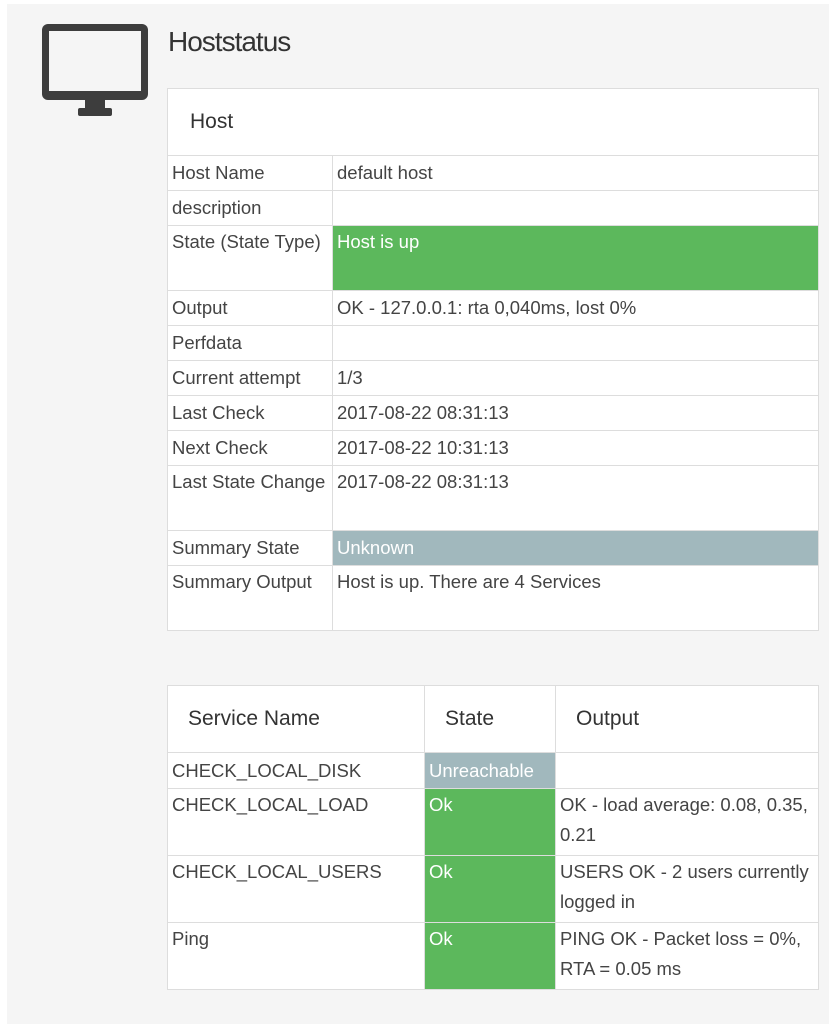  What do you see at coordinates (250, 308) in the screenshot?
I see `output-label: Output` at bounding box center [250, 308].